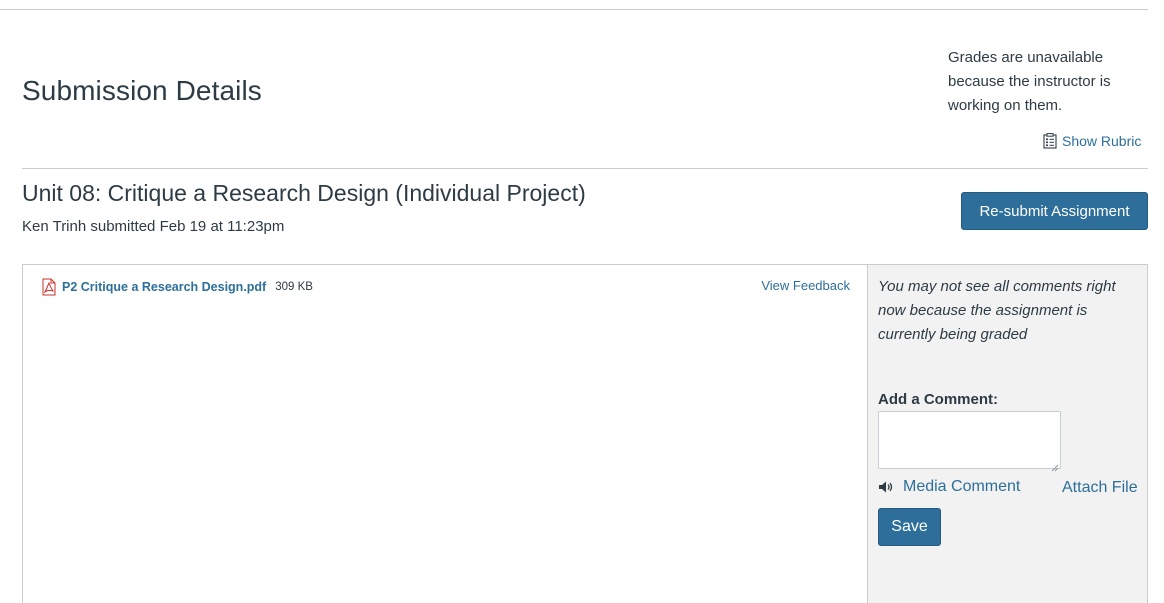 The image size is (1164, 603). What do you see at coordinates (1054, 211) in the screenshot?
I see `resubmit-assignment-button: Re-submit Assignment` at bounding box center [1054, 211].